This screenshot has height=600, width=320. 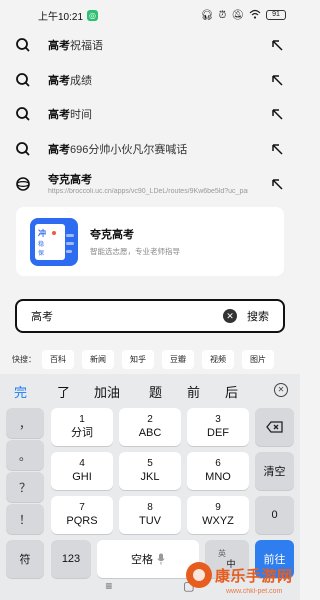 I want to click on quick-search-chip: 图片, so click(x=258, y=359).